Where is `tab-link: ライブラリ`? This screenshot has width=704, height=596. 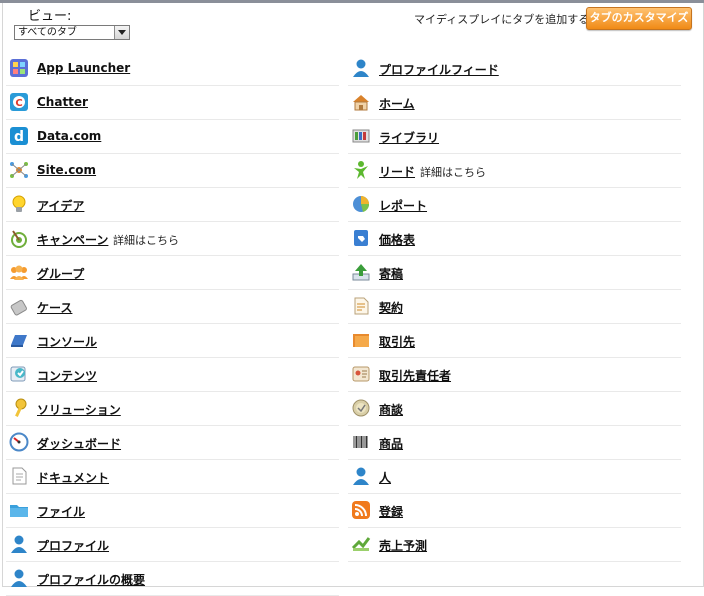 tab-link: ライブラリ is located at coordinates (409, 137).